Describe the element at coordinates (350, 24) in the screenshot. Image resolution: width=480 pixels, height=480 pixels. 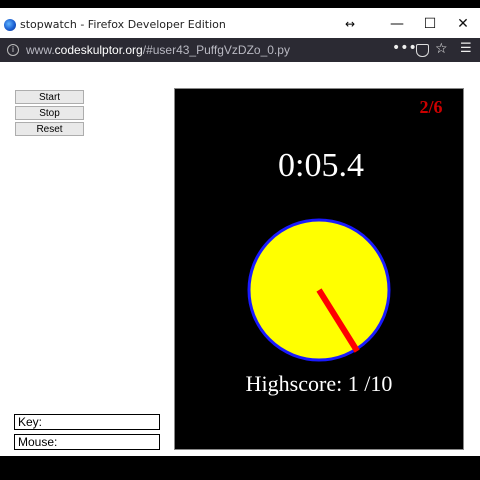
I see `resize-cursor-icon: ↔` at that location.